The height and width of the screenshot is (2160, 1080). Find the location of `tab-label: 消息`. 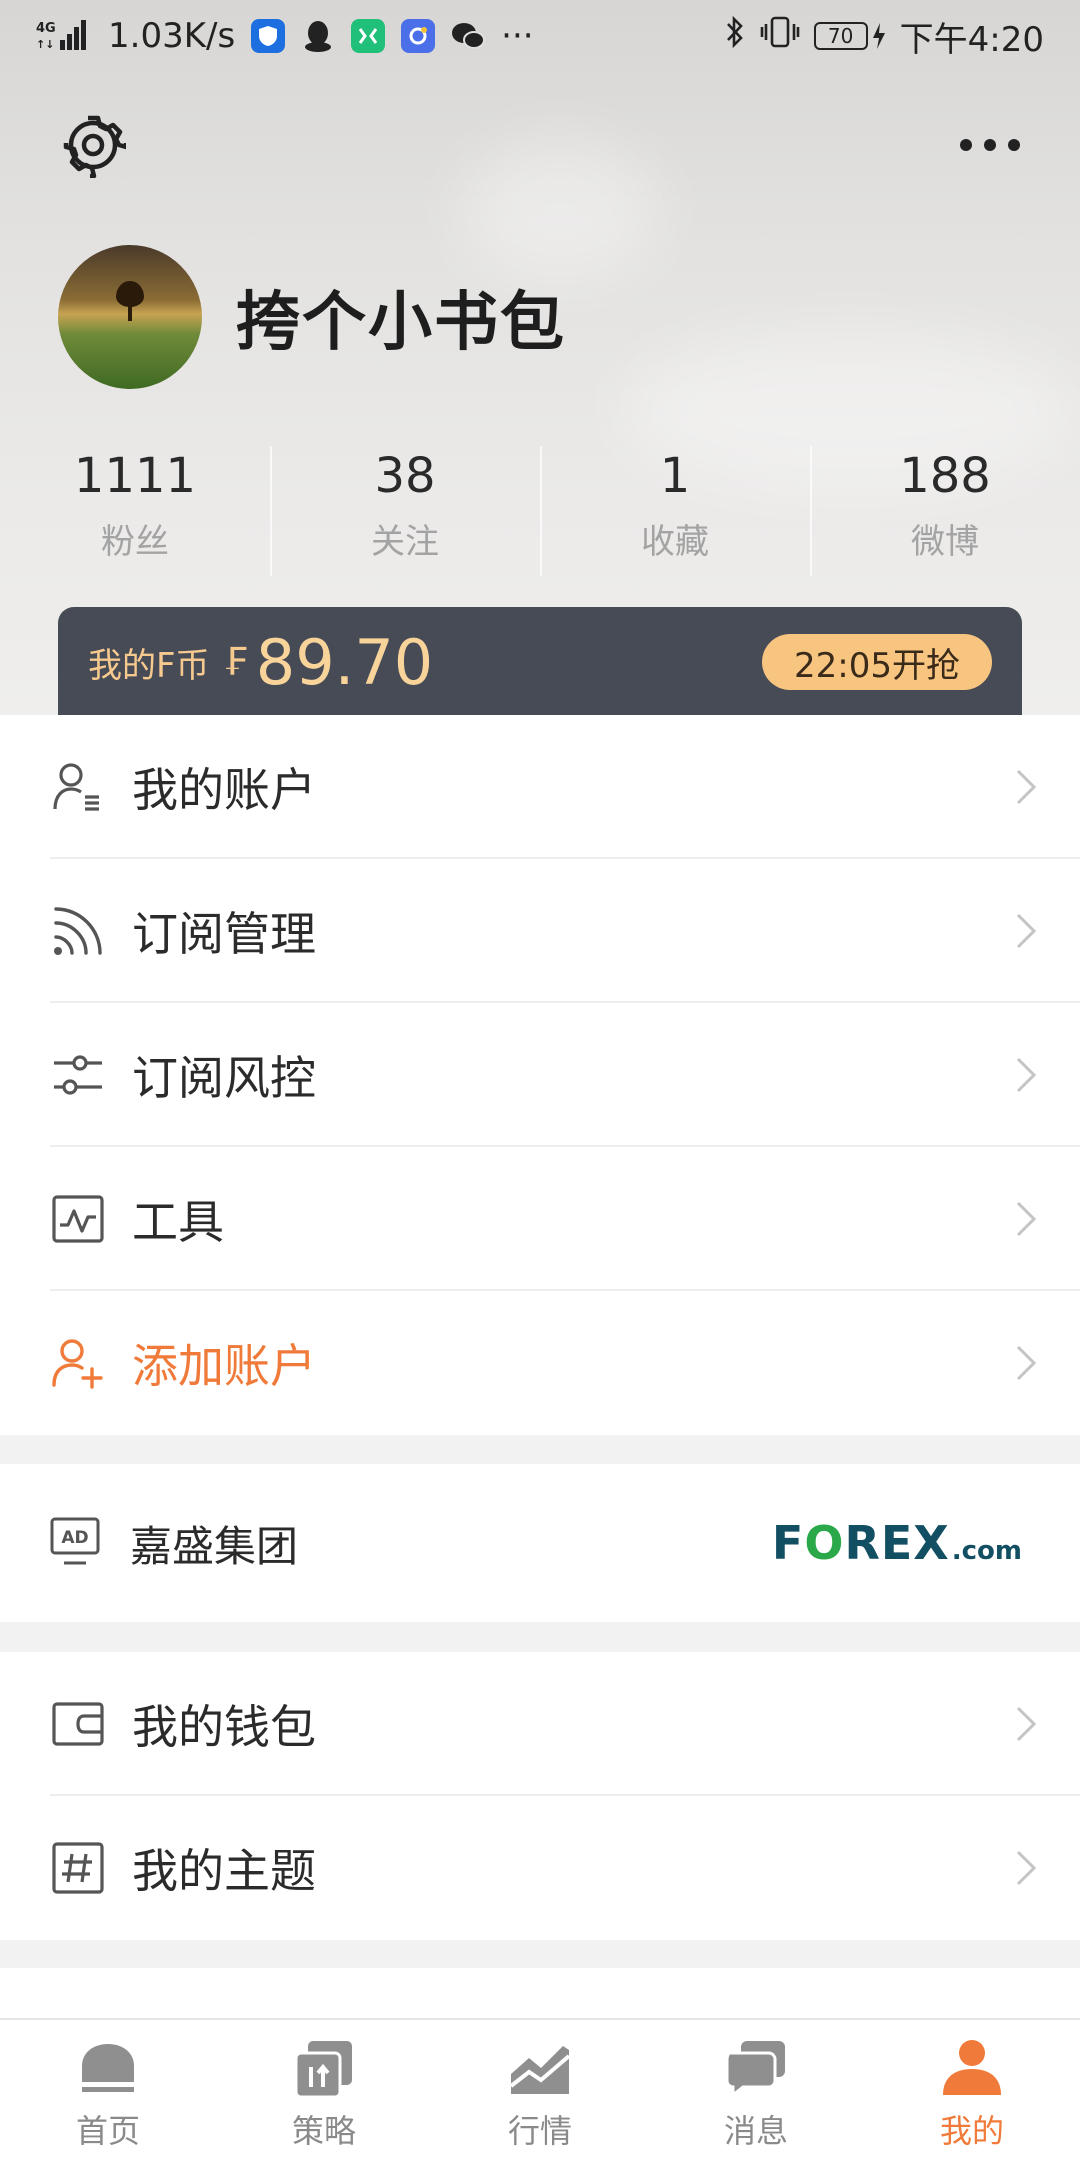

tab-label: 消息 is located at coordinates (755, 2131).